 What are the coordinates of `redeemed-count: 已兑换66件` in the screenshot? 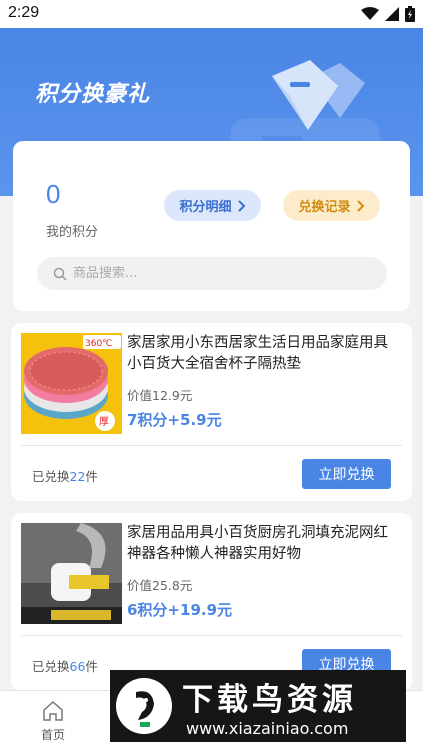 It's located at (65, 665).